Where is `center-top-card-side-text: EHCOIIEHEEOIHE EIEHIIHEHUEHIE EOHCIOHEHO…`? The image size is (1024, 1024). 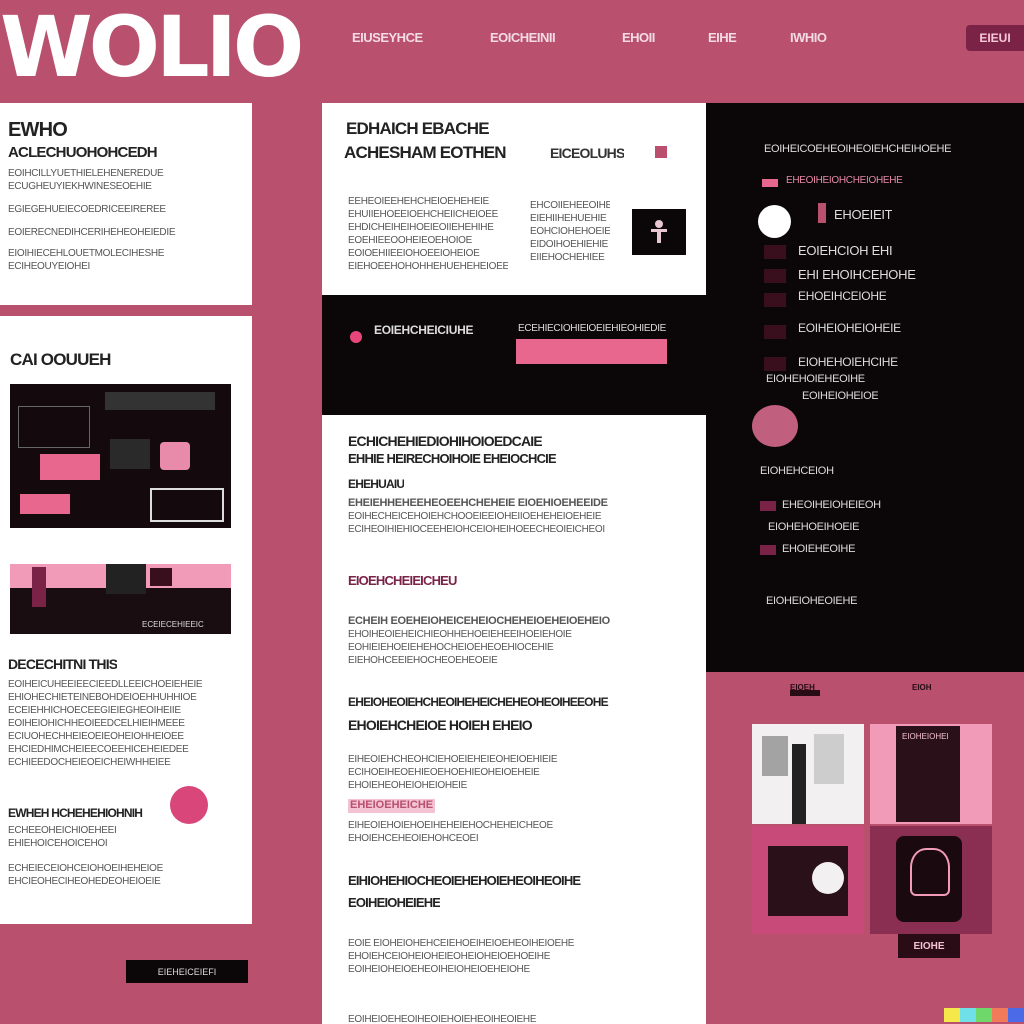
center-top-card-side-text: EHCOIIEHEEOIHE EIEHIIHEHUEHIE EOHCIOHEHO… is located at coordinates (570, 231).